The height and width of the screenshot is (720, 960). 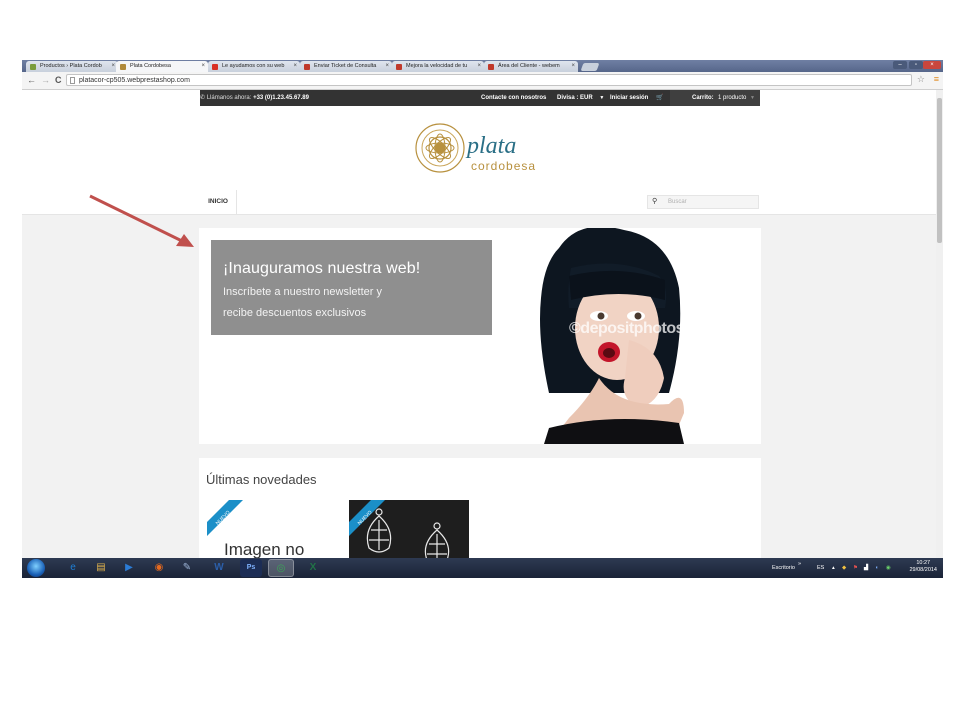 What do you see at coordinates (677, 202) in the screenshot?
I see `search-placeholder: Buscar` at bounding box center [677, 202].